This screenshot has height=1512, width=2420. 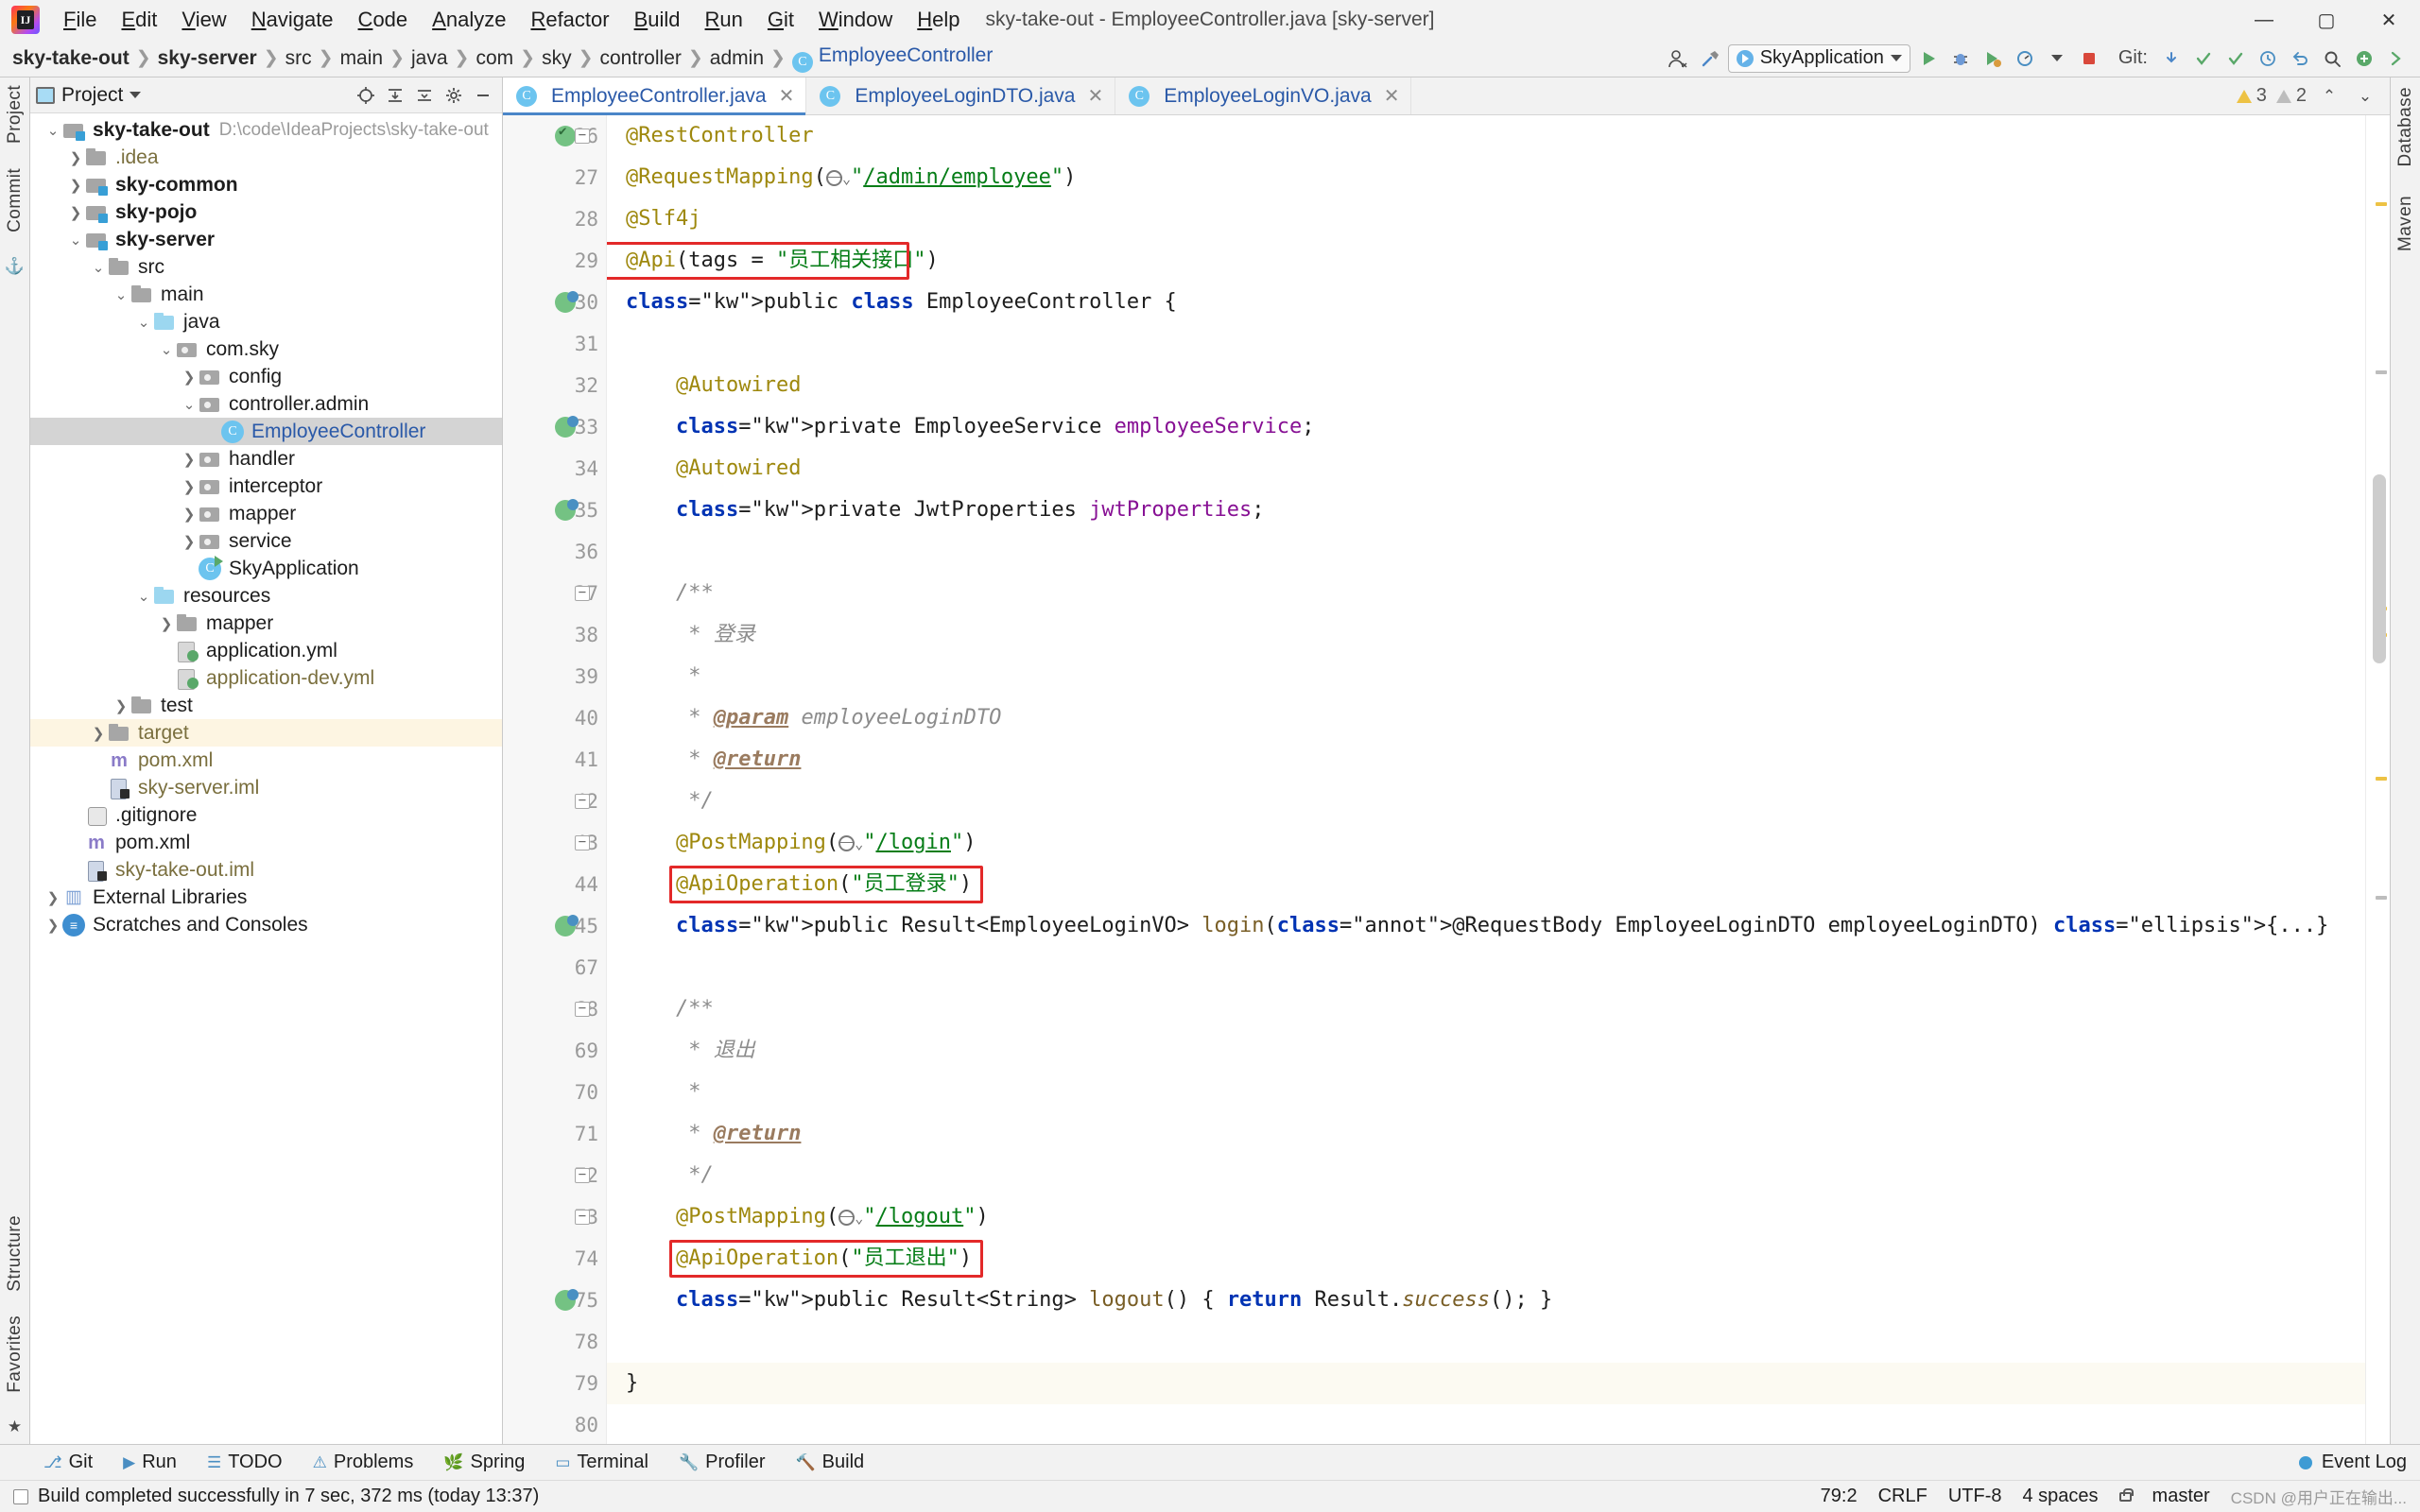 I want to click on code-line: */, so click(x=1486, y=1175).